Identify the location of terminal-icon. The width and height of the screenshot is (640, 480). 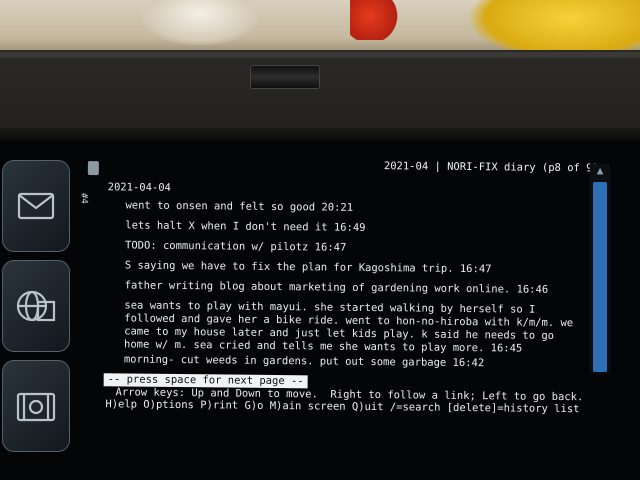
(93, 168).